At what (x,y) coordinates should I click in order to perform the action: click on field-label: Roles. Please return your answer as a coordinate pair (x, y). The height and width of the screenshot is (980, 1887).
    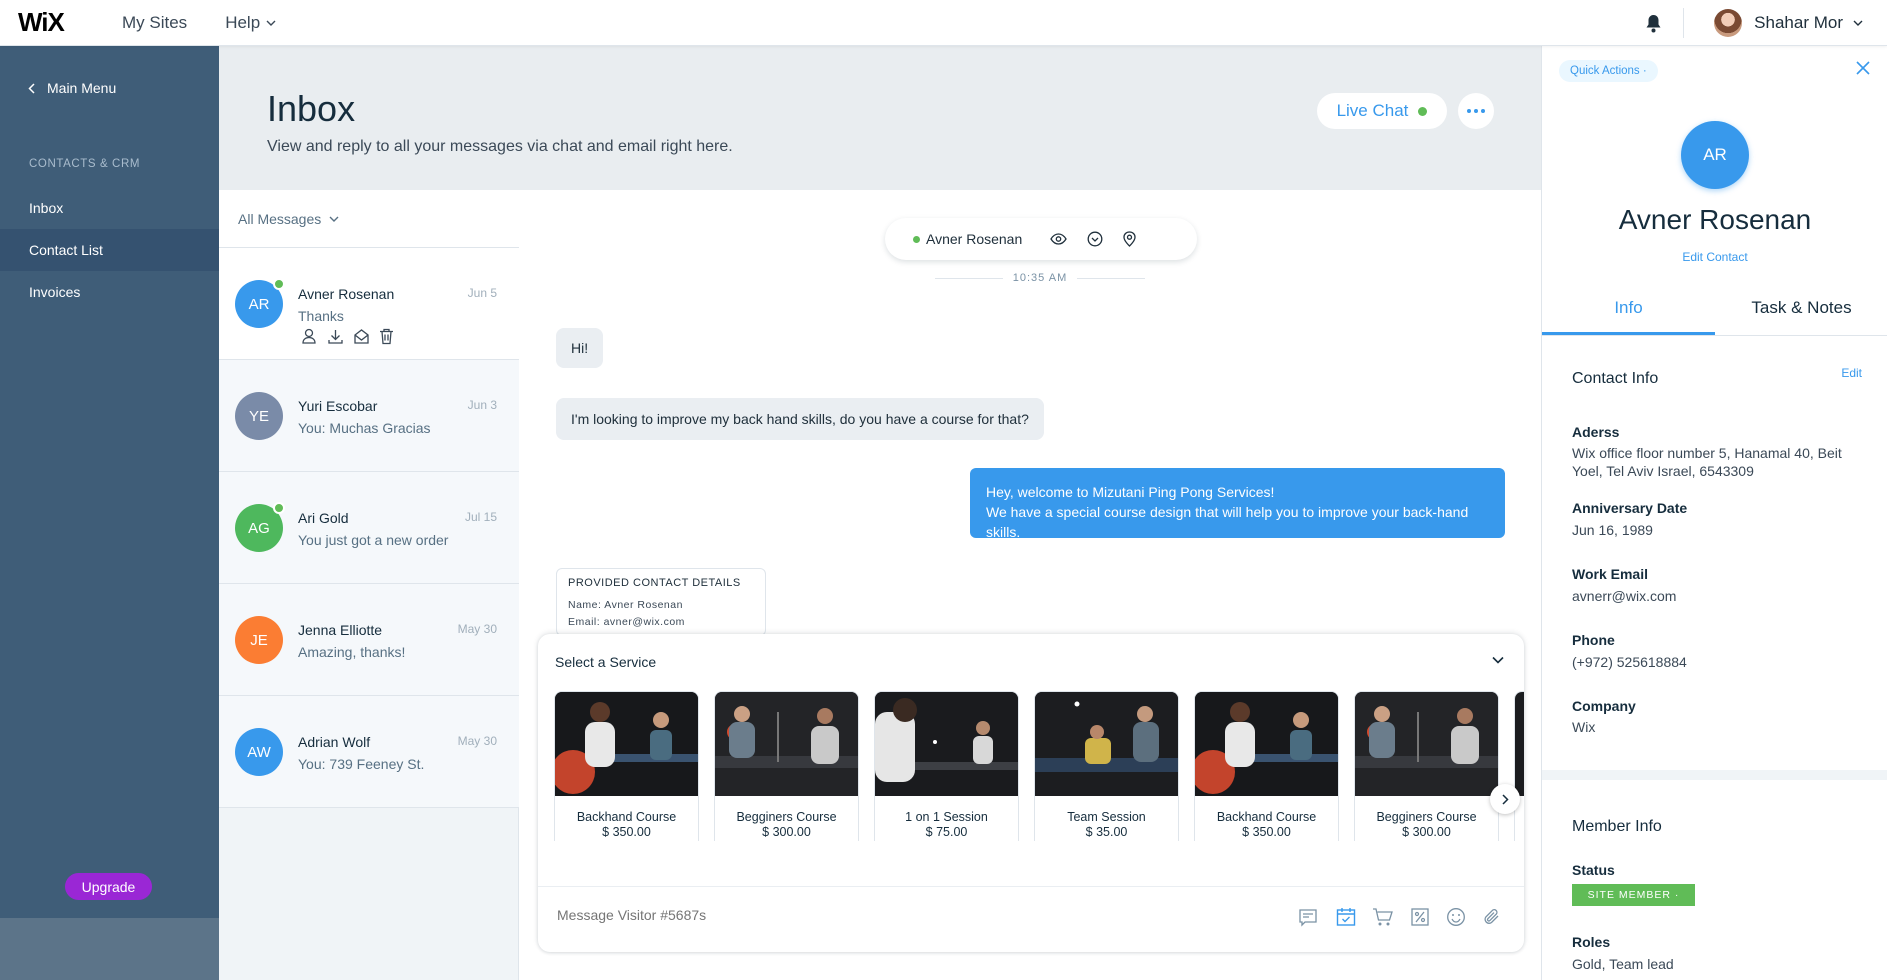
    Looking at the image, I should click on (1591, 942).